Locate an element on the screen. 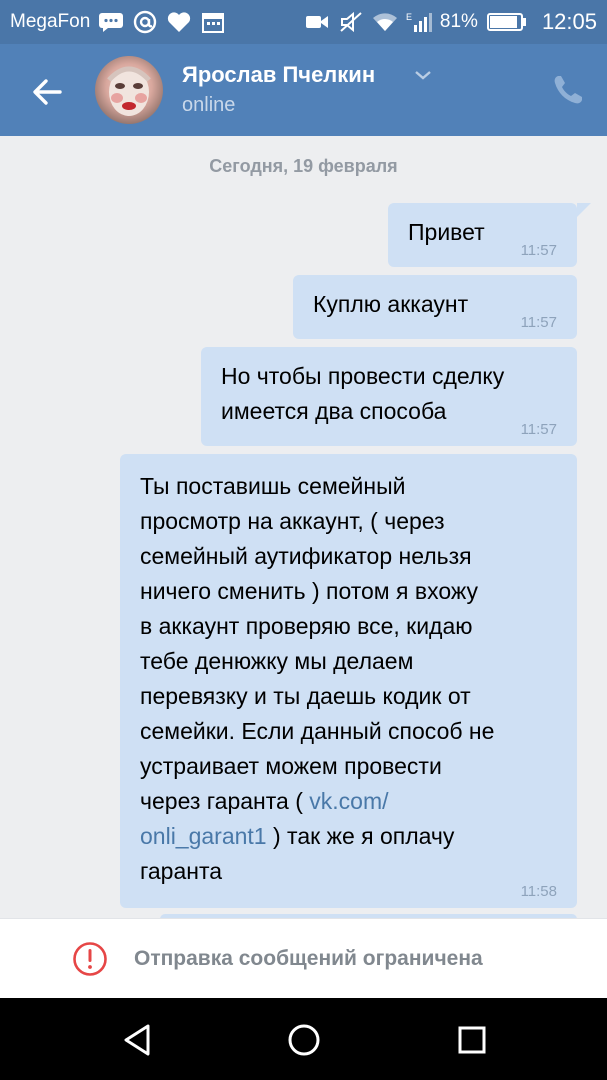 This screenshot has height=1080, width=607. carrier-label: MegaFon is located at coordinates (50, 21).